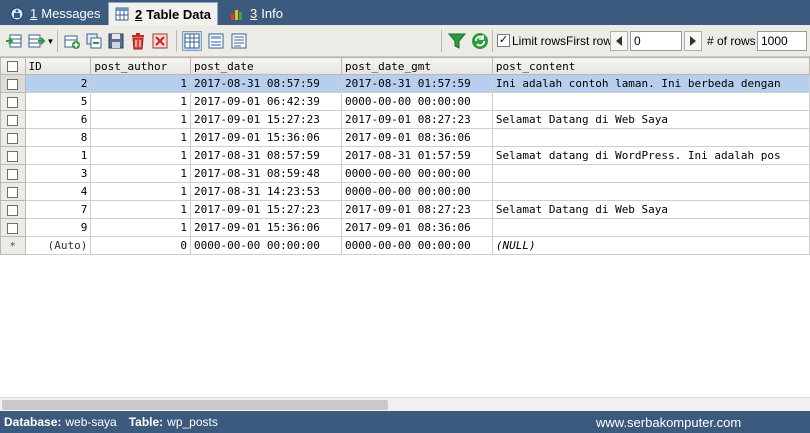 The height and width of the screenshot is (433, 810). What do you see at coordinates (14, 41) in the screenshot?
I see `import-rows-button` at bounding box center [14, 41].